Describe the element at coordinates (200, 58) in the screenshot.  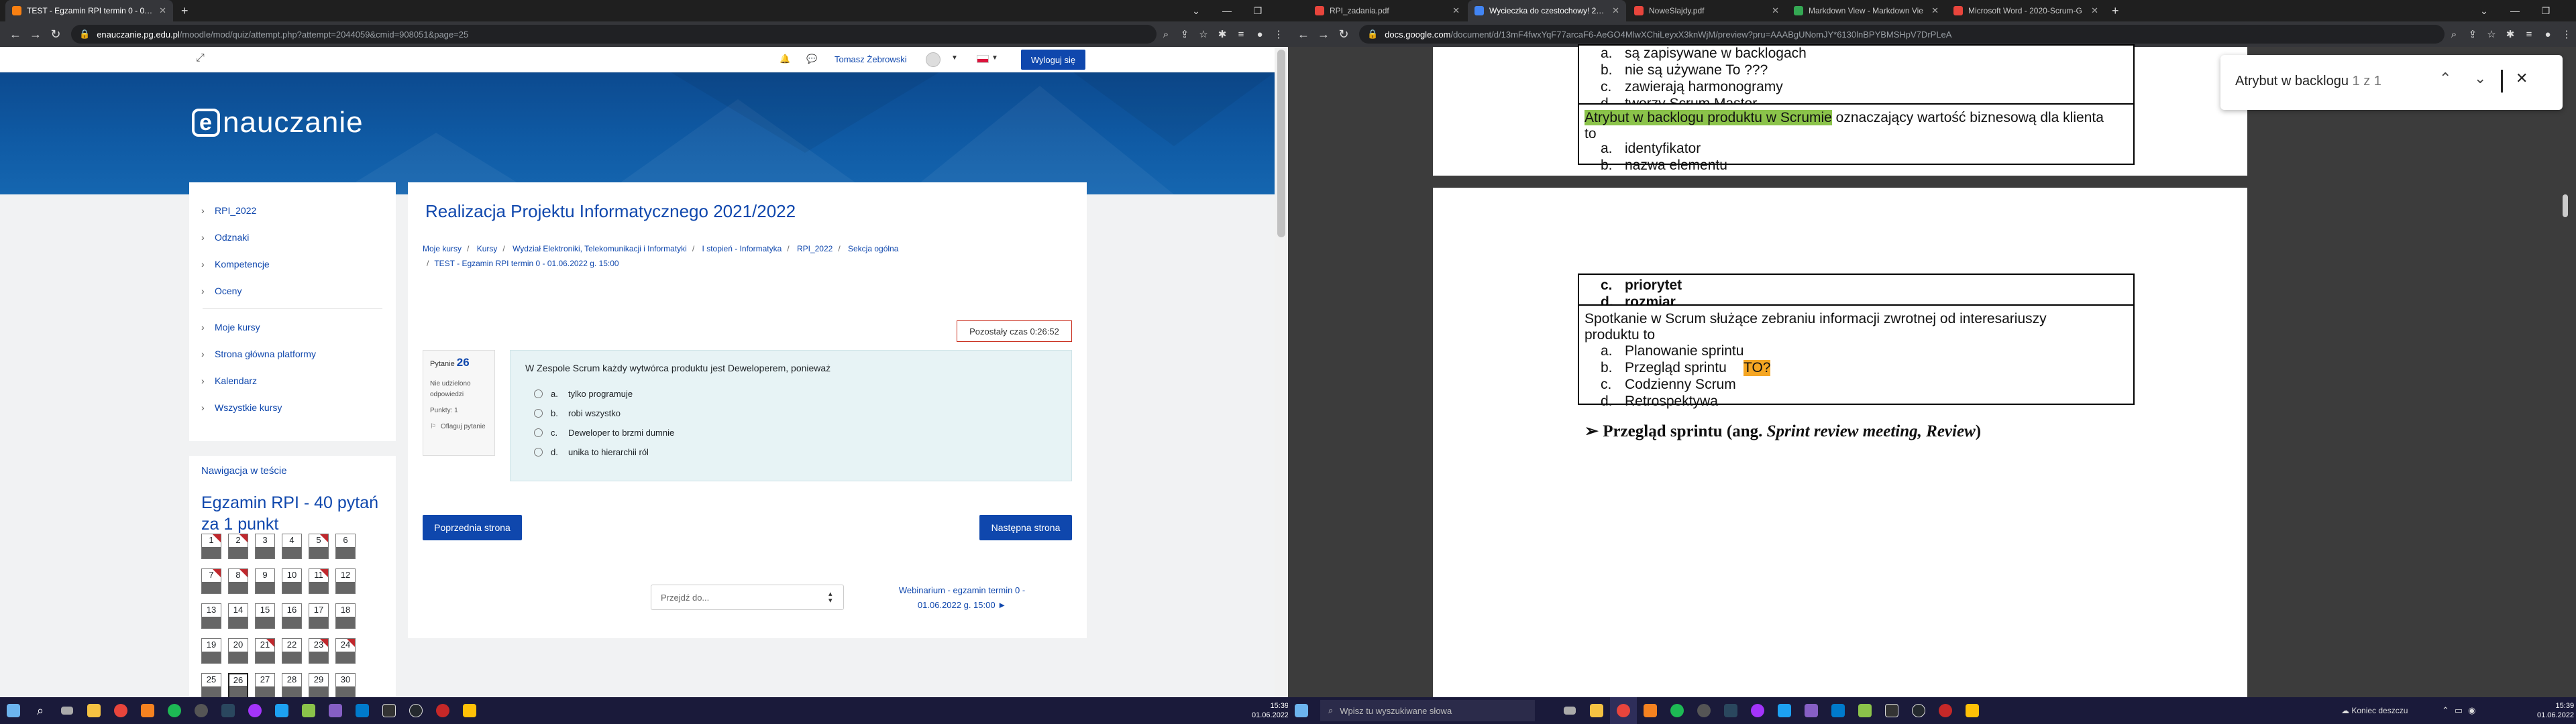
I see `fullscreen-icon: ⤢` at that location.